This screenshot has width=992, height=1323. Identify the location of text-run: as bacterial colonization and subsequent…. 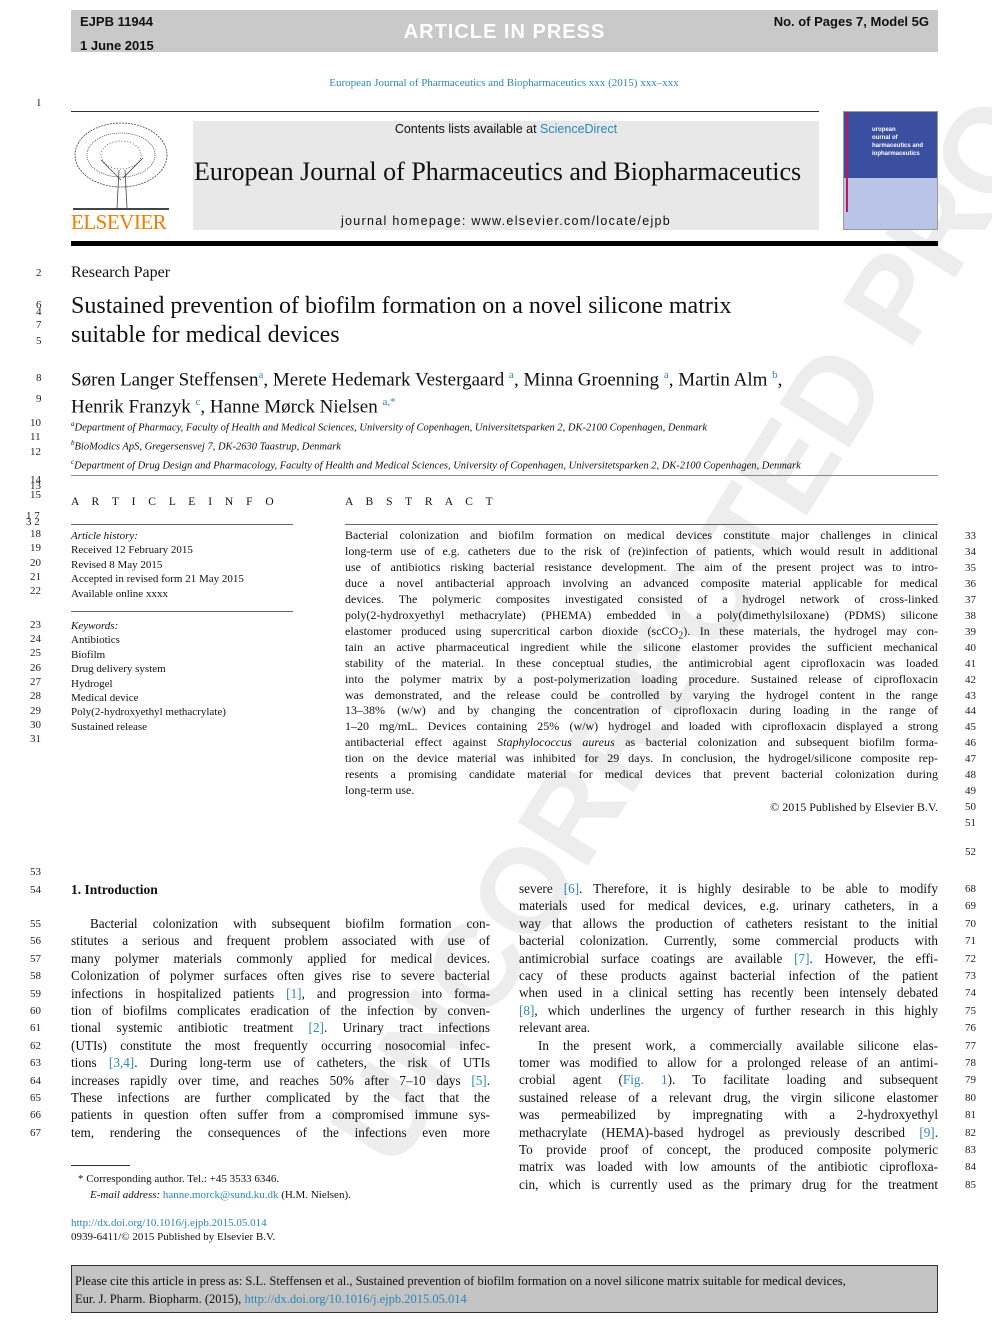
(776, 742).